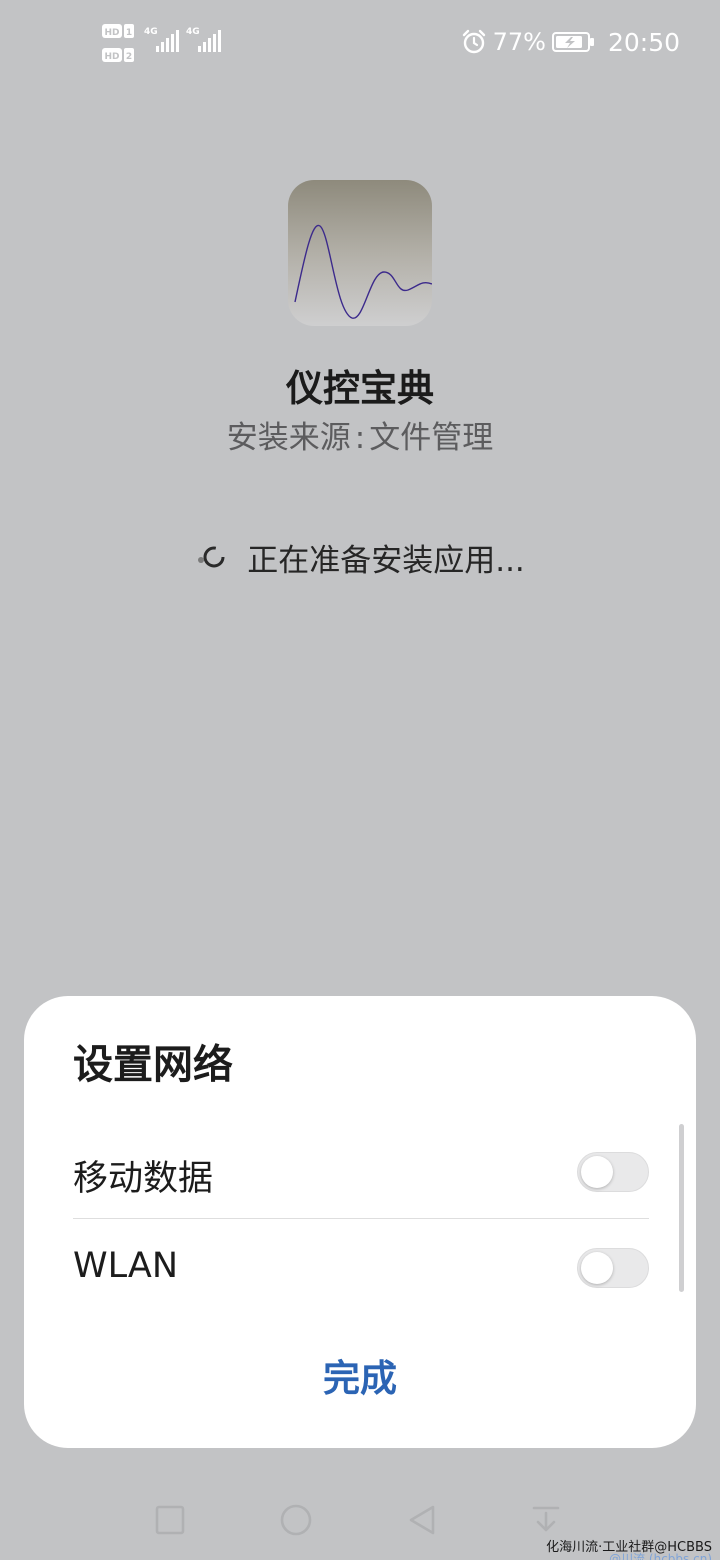 The image size is (720, 1560). What do you see at coordinates (288, 438) in the screenshot?
I see `install-source-label: 安装来源` at bounding box center [288, 438].